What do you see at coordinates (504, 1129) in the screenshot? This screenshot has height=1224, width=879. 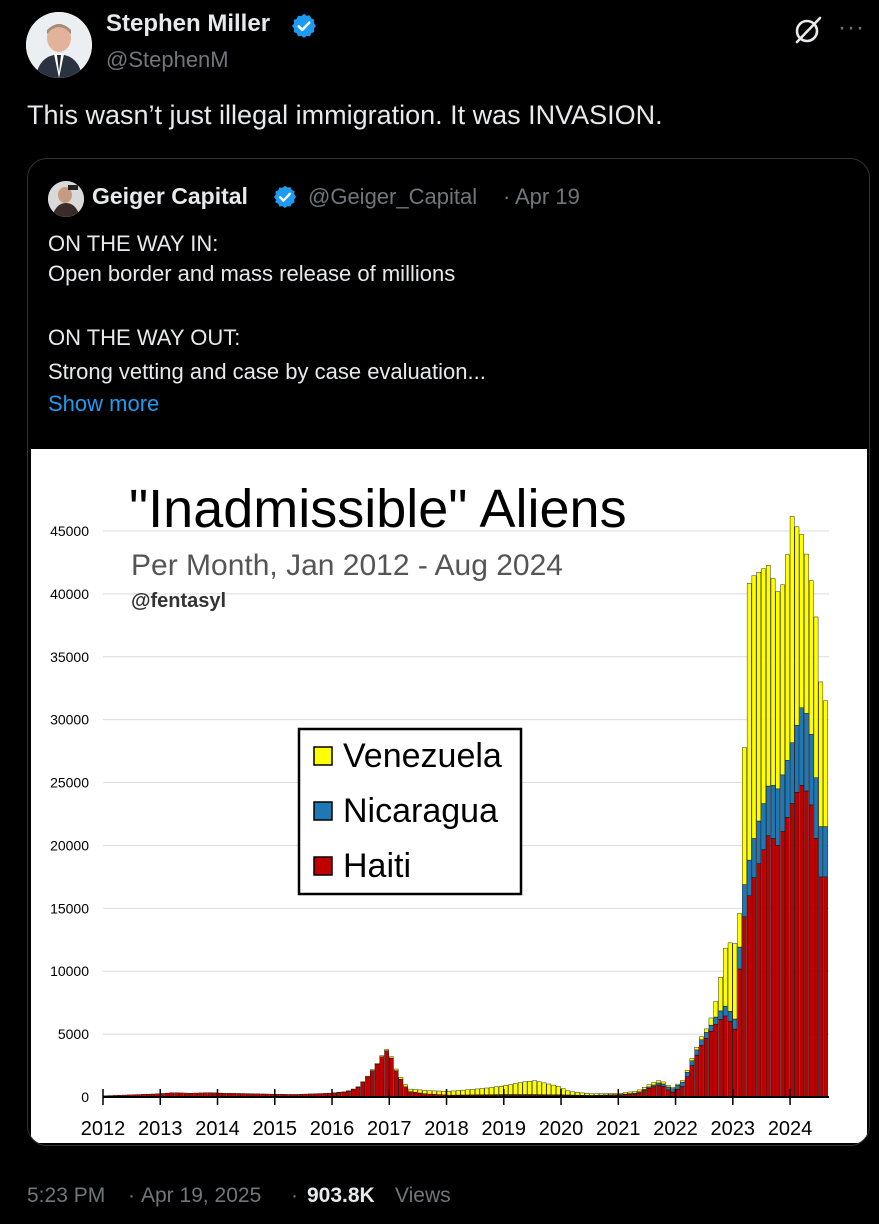 I see `x-tick-label: 2019` at bounding box center [504, 1129].